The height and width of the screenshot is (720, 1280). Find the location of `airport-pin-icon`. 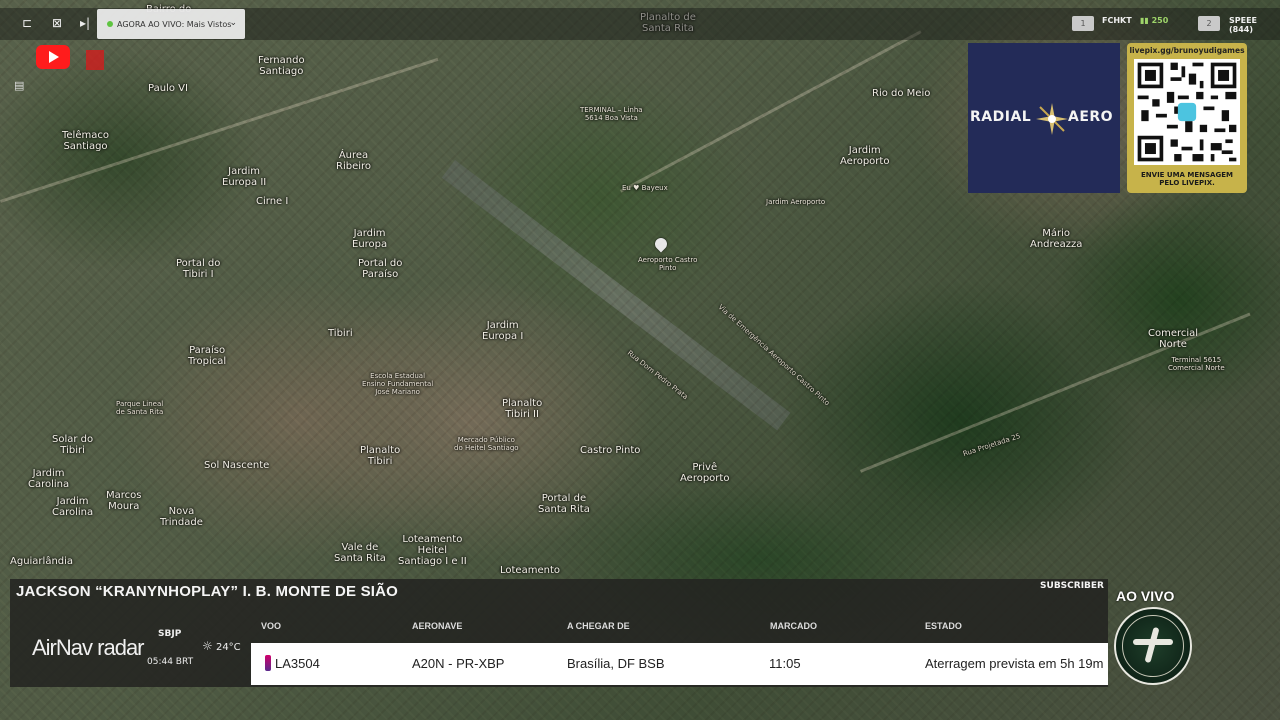

airport-pin-icon is located at coordinates (661, 244).